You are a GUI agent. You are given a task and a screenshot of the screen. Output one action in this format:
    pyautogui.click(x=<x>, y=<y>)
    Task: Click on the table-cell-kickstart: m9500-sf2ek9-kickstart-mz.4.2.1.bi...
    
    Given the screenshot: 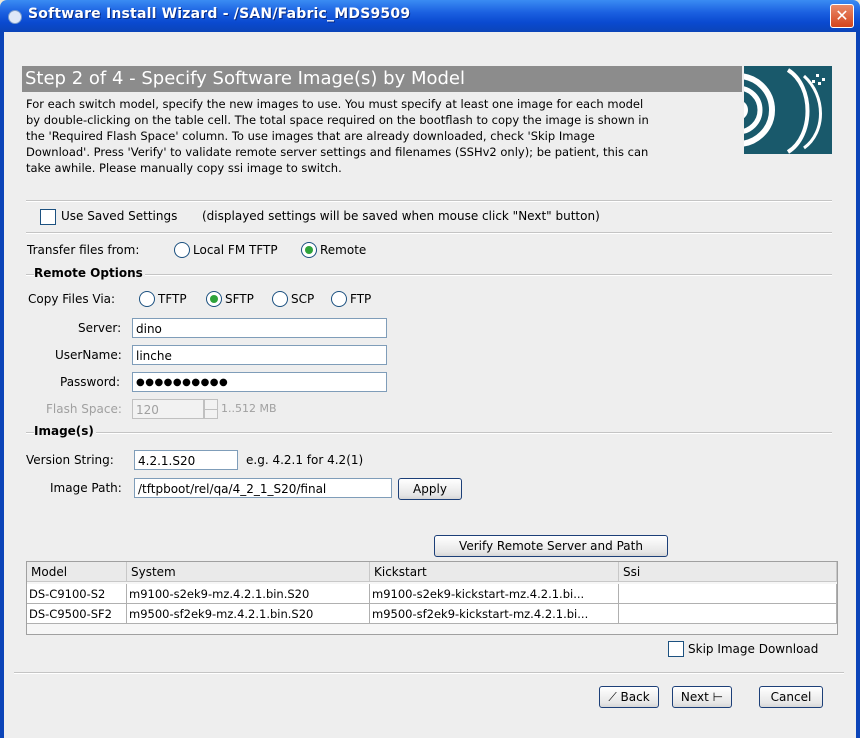 What is the action you would take?
    pyautogui.click(x=494, y=614)
    